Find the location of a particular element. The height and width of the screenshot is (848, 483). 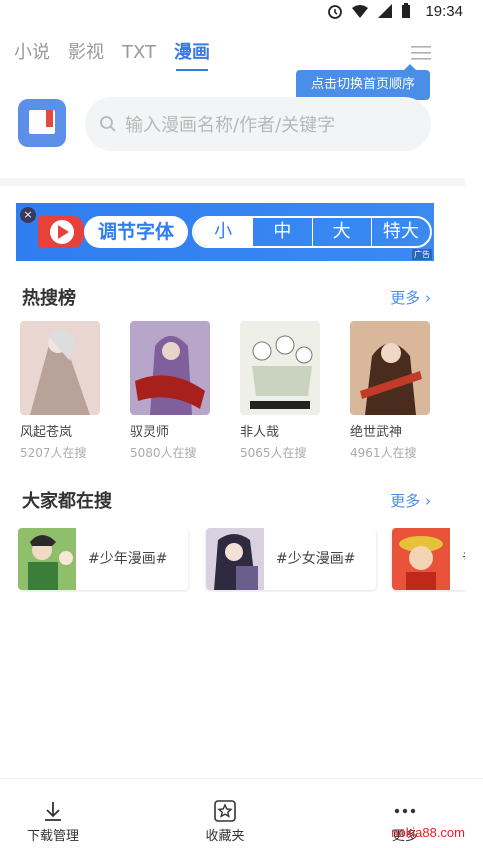

font-size-xlarge: 特大 is located at coordinates (400, 232).